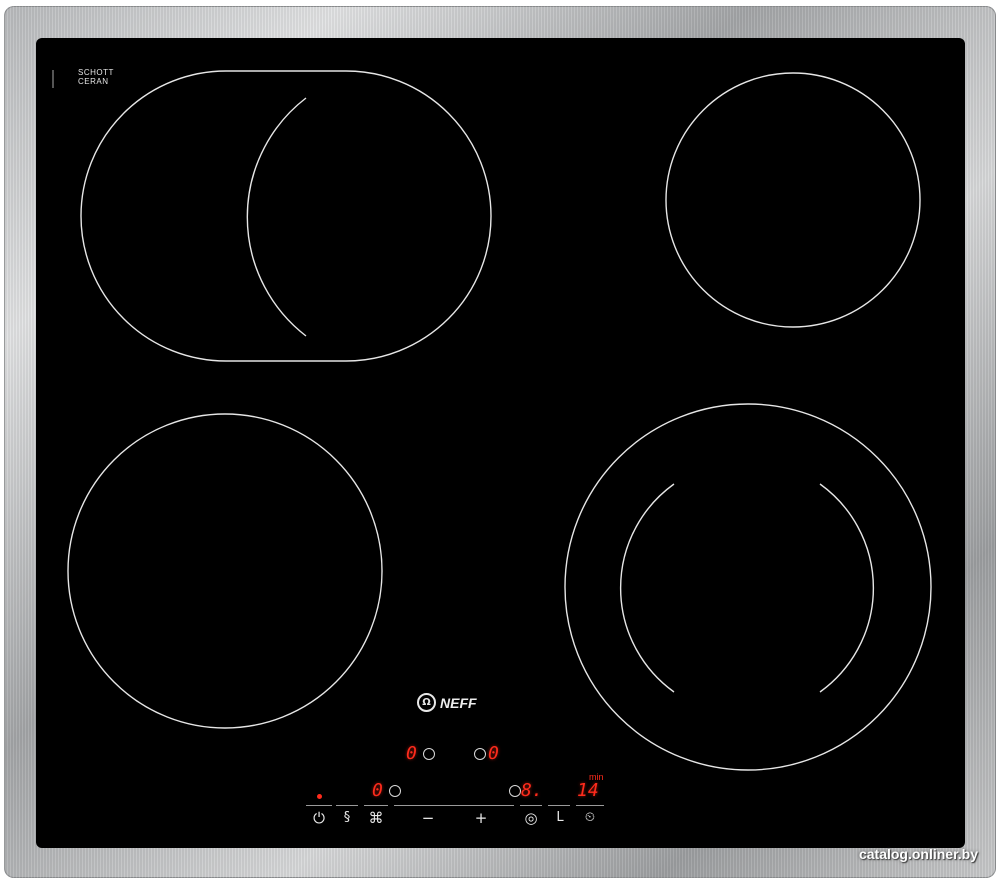  I want to click on plus-icon: +, so click(481, 818).